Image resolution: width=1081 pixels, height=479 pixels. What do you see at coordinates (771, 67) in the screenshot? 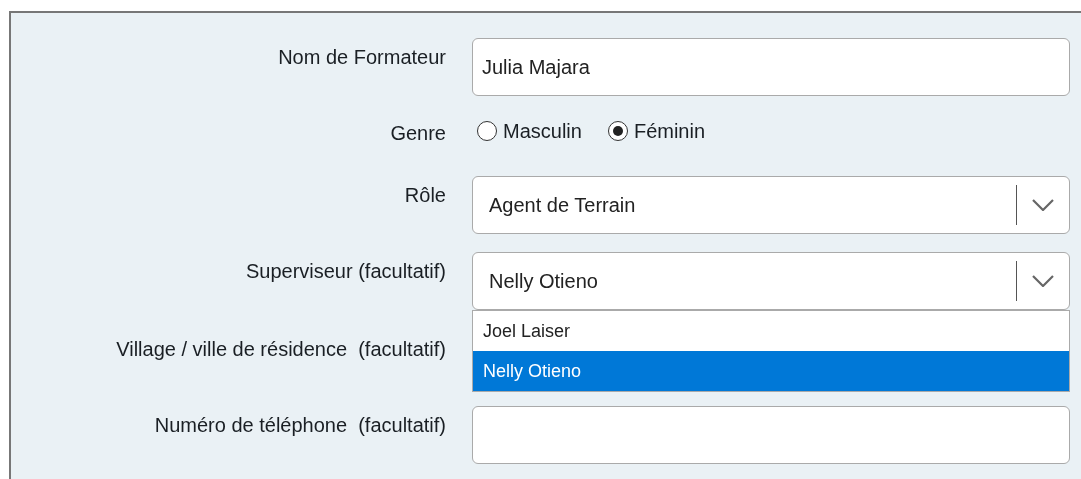
I see `text-field: Julia Majara` at bounding box center [771, 67].